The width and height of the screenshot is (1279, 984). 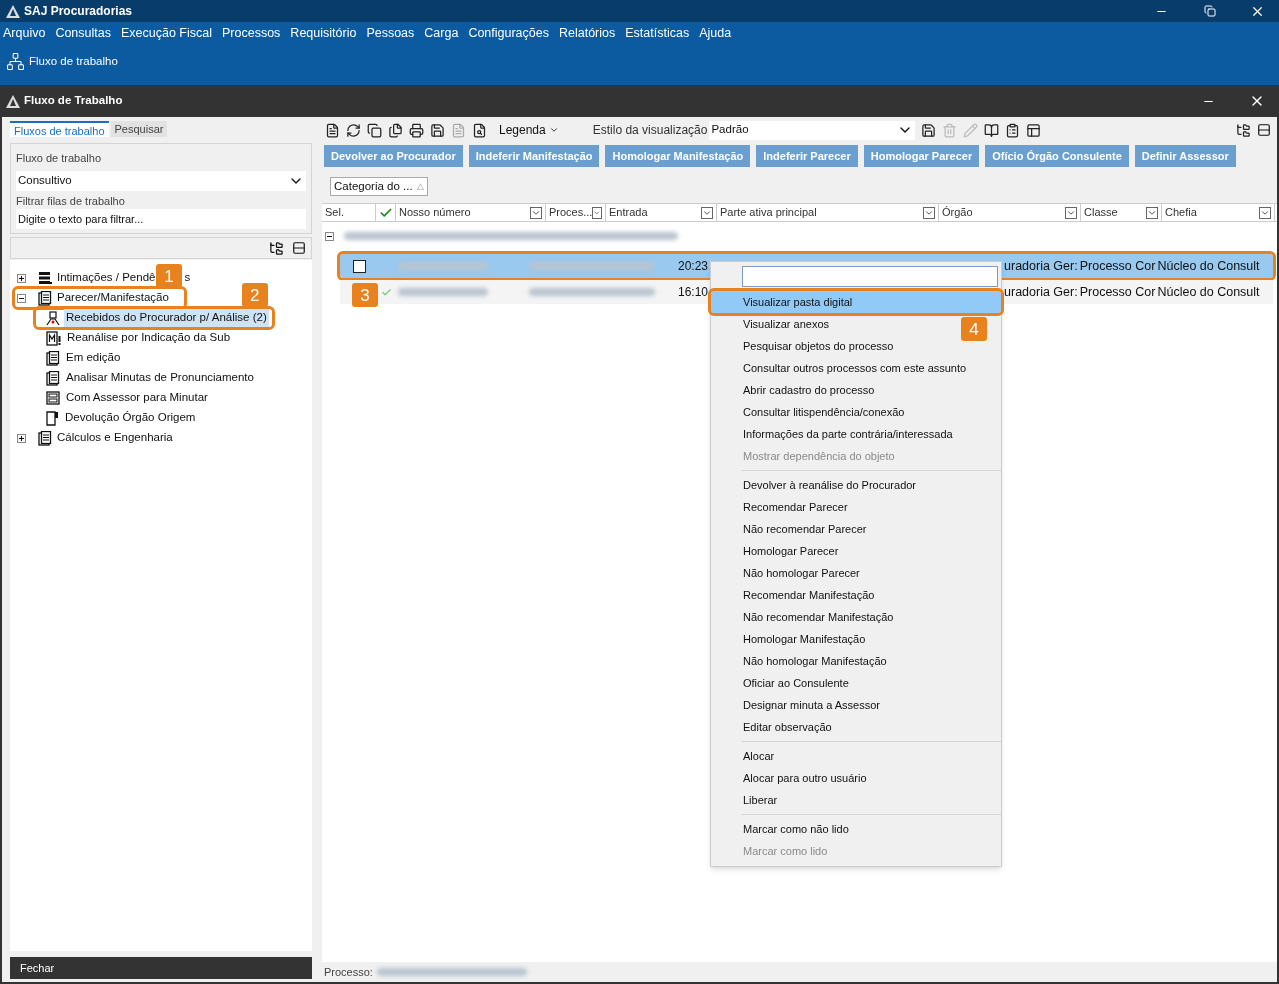 What do you see at coordinates (254, 295) in the screenshot?
I see `callout-number: 2` at bounding box center [254, 295].